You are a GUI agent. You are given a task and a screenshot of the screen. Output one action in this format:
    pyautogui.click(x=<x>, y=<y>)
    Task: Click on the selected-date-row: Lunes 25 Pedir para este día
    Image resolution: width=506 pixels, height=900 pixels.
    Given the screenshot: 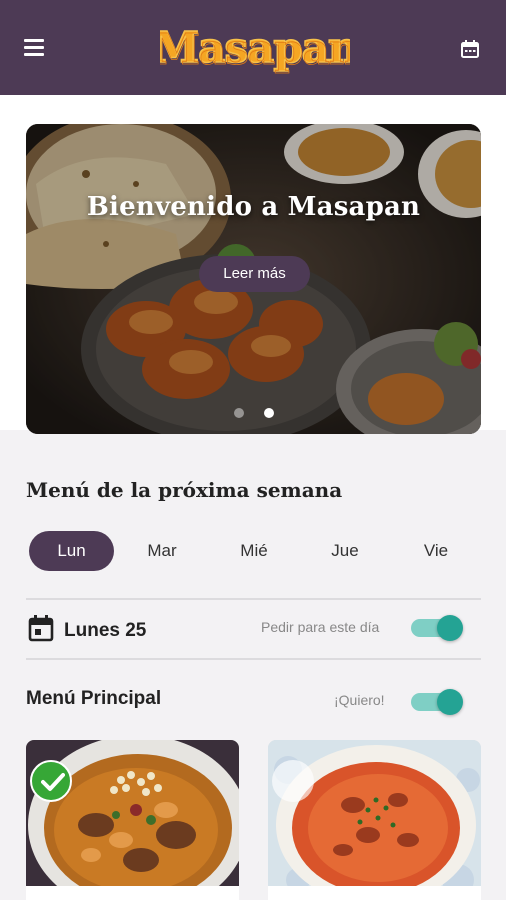 What is the action you would take?
    pyautogui.click(x=253, y=629)
    